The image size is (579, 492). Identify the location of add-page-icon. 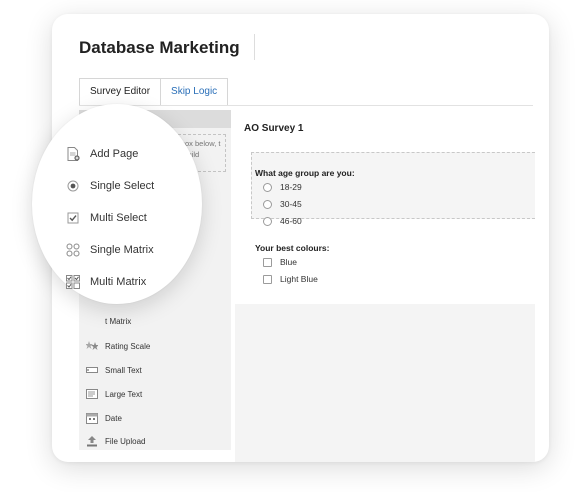
(73, 154).